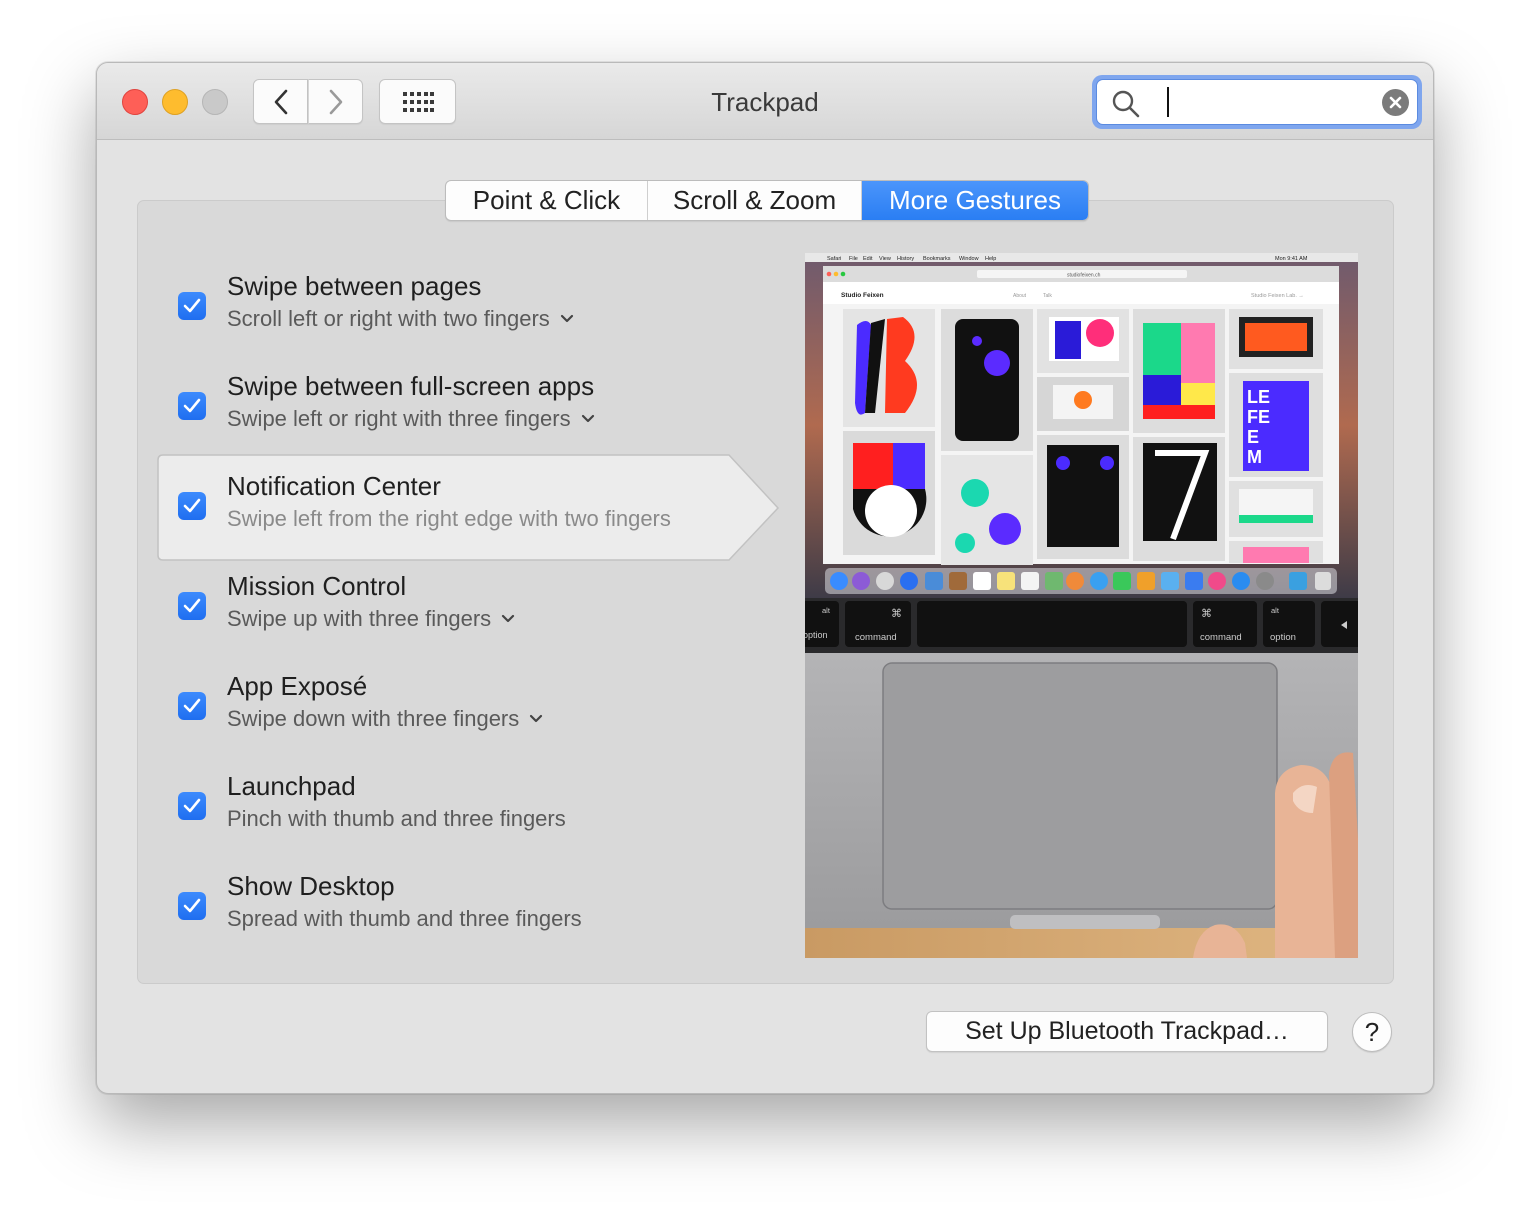 The width and height of the screenshot is (1529, 1227). I want to click on search-field, so click(1257, 102).